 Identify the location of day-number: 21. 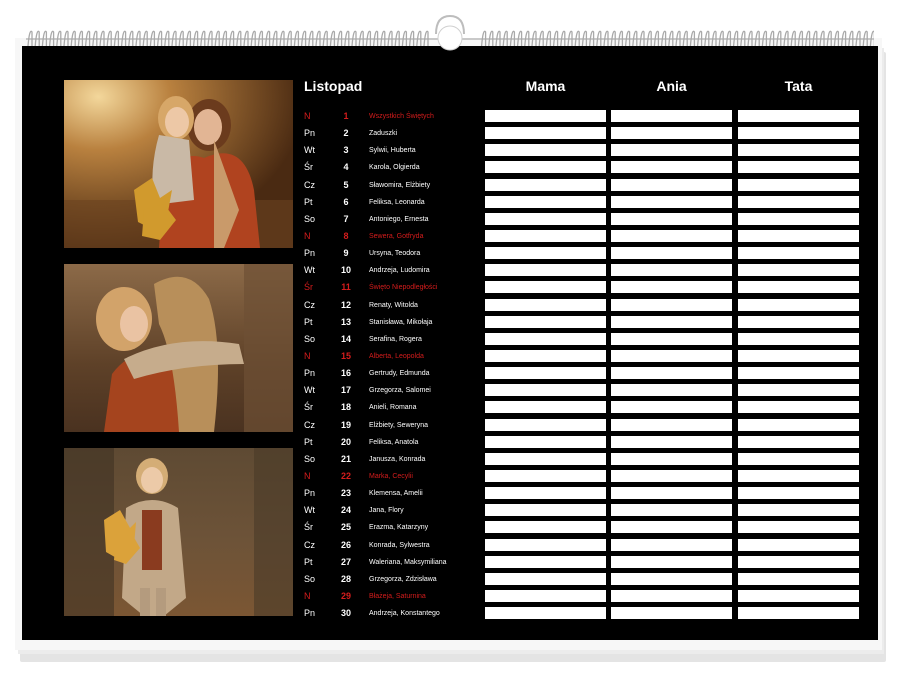
(345, 458).